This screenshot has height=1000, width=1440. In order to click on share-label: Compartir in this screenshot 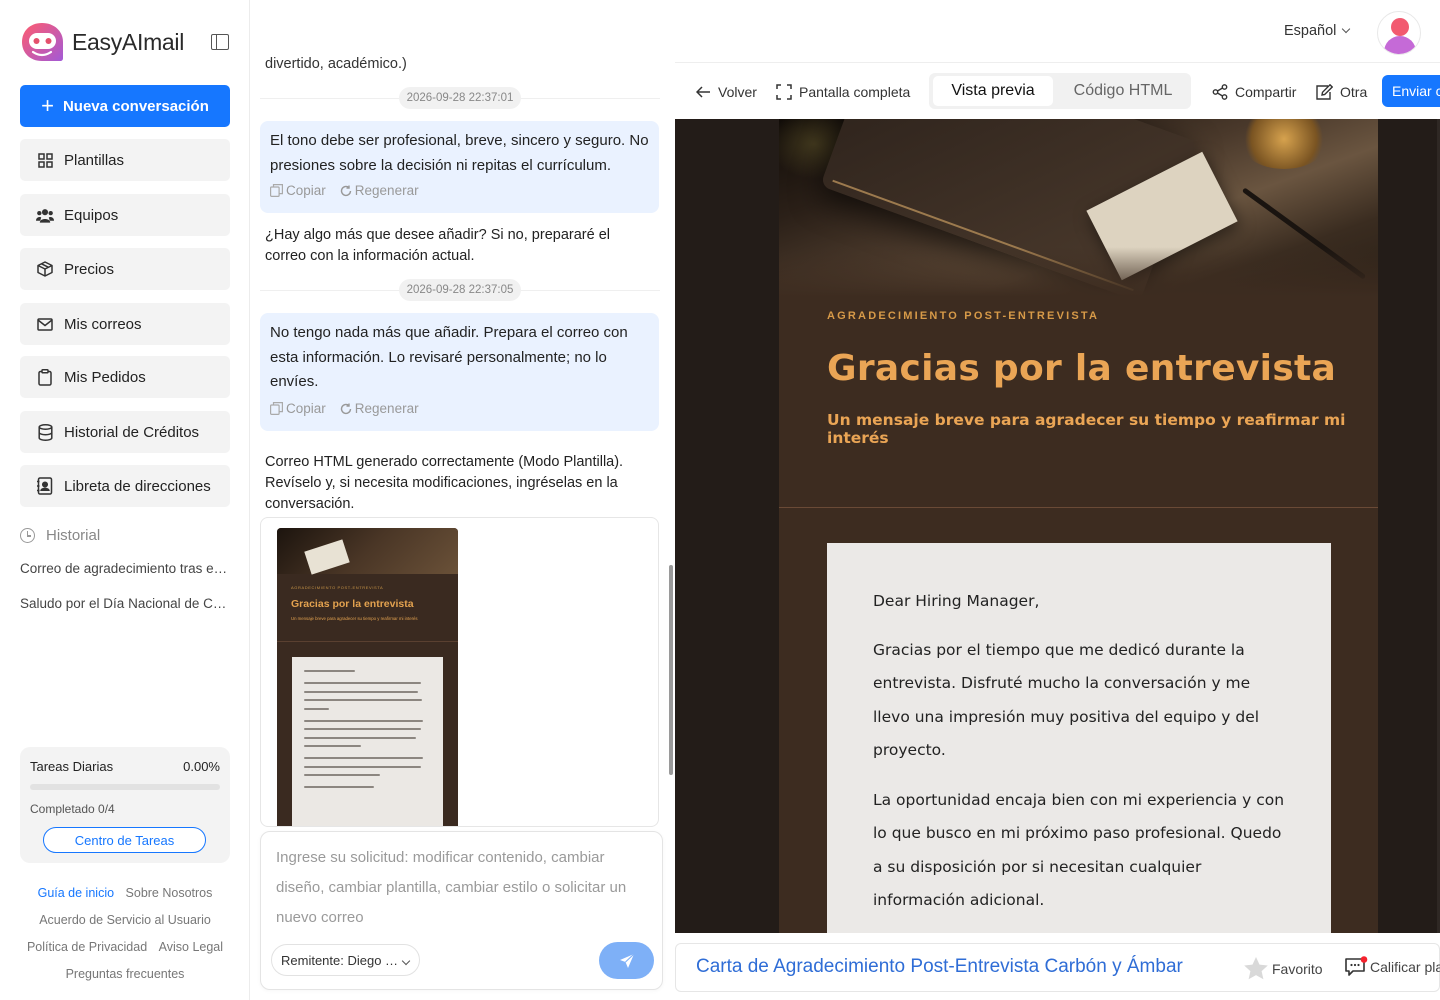, I will do `click(1266, 91)`.